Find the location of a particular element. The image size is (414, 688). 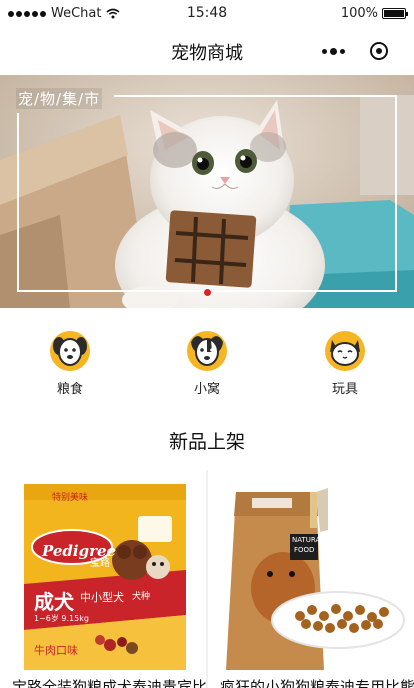

banner-label: 宠/物/集/市 is located at coordinates (59, 98).